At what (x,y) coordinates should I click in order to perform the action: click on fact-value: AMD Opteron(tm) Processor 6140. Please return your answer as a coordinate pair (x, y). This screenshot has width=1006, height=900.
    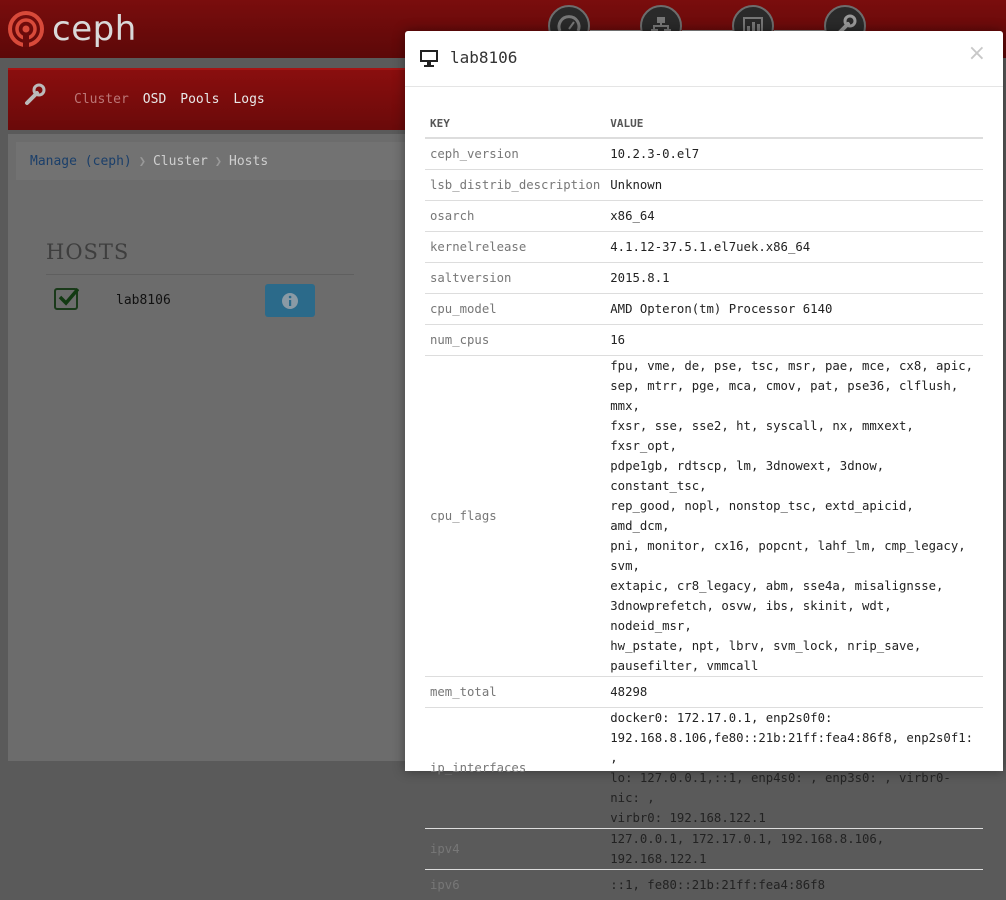
    Looking at the image, I should click on (794, 308).